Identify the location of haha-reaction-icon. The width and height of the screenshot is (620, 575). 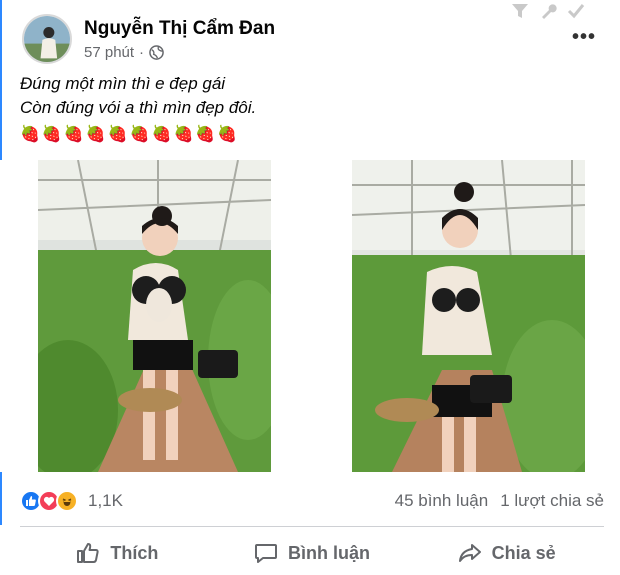
(67, 501).